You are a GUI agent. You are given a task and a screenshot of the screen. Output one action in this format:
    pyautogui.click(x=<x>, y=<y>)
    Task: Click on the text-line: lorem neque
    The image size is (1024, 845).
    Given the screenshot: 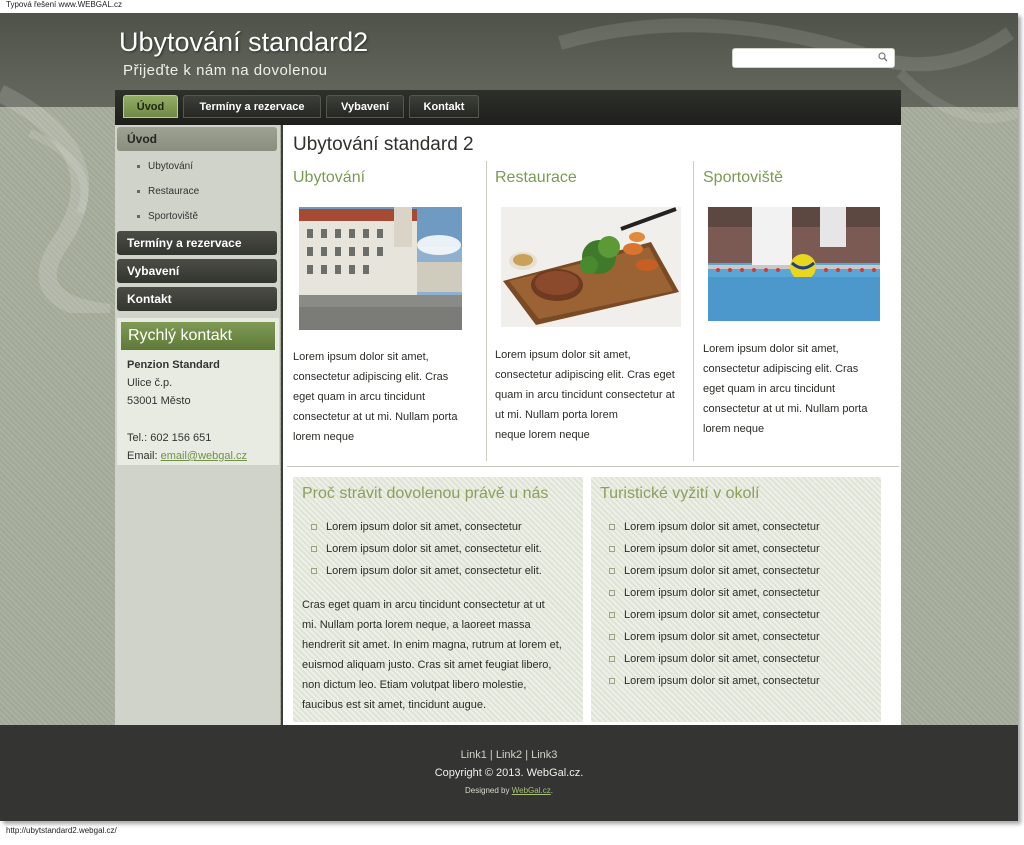 What is the action you would take?
    pyautogui.click(x=324, y=437)
    